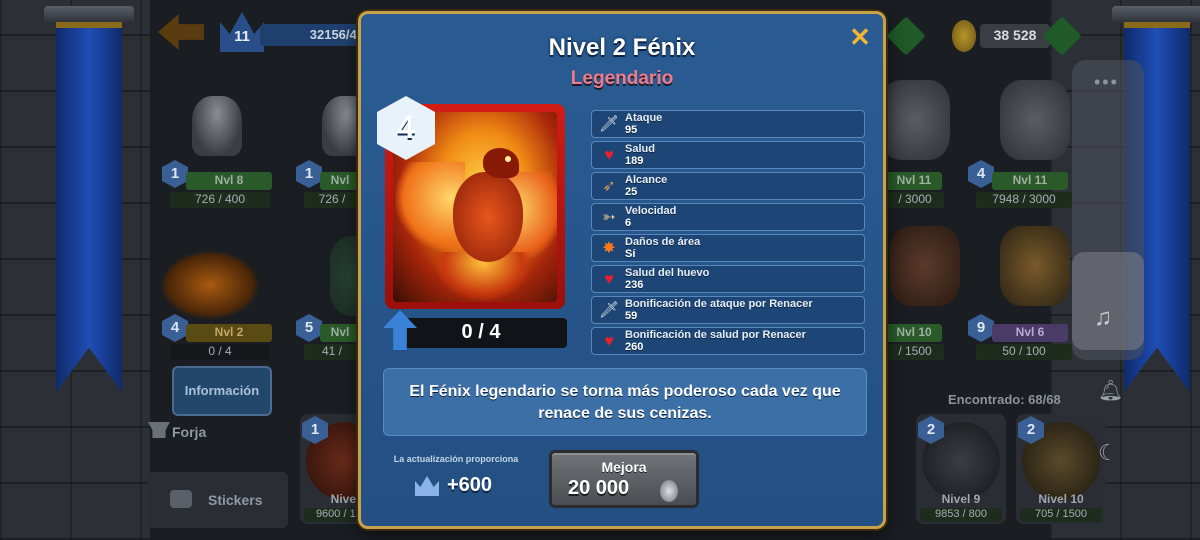  I want to click on plus-icon, so click(906, 36).